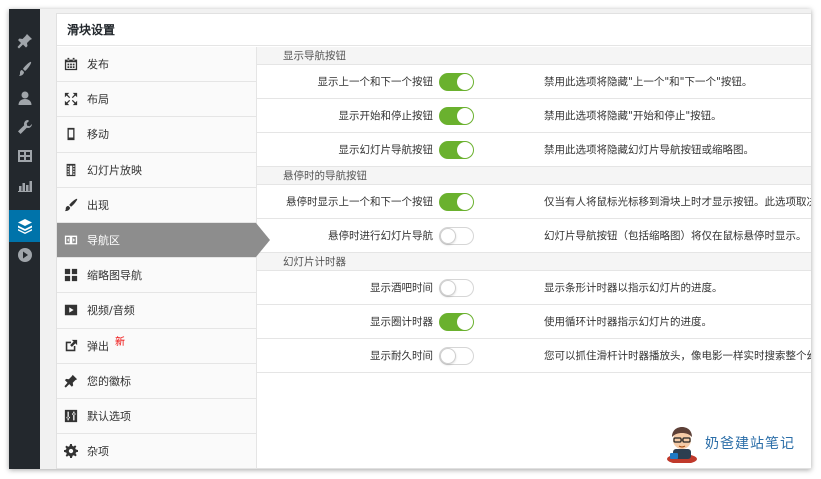 Image resolution: width=821 pixels, height=479 pixels. What do you see at coordinates (156, 451) in the screenshot?
I see `nav-item-misc: 杂项` at bounding box center [156, 451].